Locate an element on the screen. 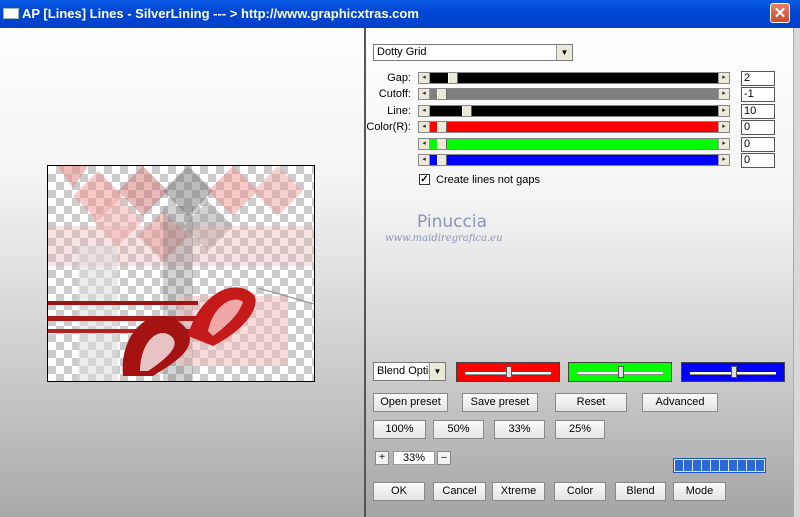 The height and width of the screenshot is (517, 800). preset-reset-button: Reset is located at coordinates (591, 402).